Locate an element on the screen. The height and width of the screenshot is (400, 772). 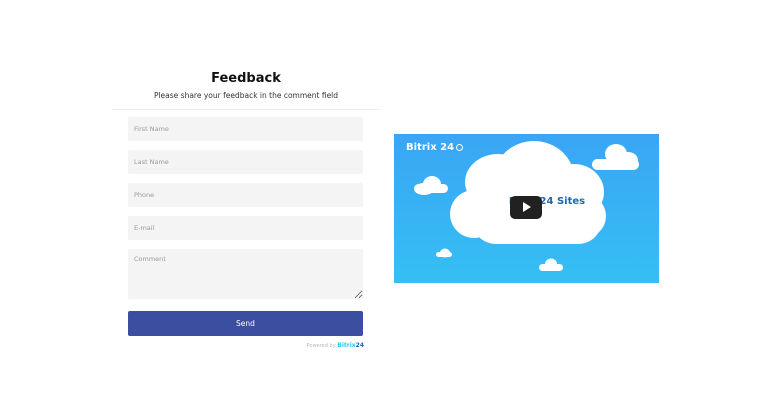
comment-textarea is located at coordinates (245, 274).